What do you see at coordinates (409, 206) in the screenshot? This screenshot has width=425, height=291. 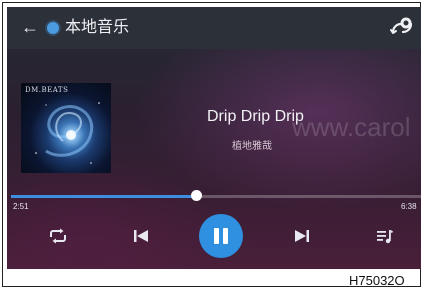 I see `total-time: 6:38` at bounding box center [409, 206].